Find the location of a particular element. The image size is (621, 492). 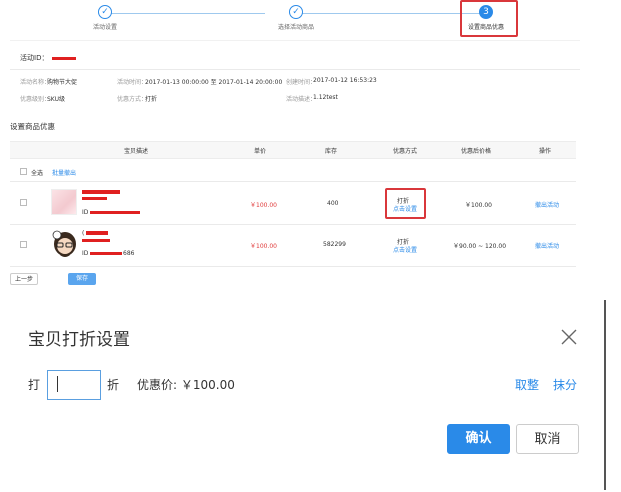

column-header-final-price: 优惠后价格 is located at coordinates (476, 151).